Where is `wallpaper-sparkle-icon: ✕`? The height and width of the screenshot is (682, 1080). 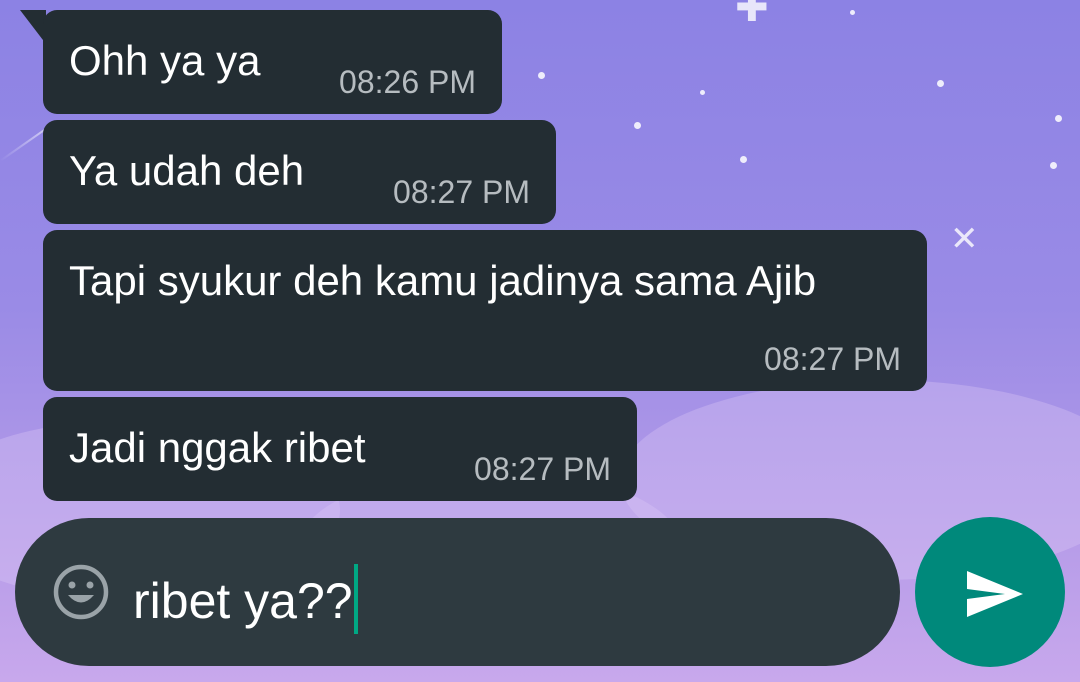 wallpaper-sparkle-icon: ✕ is located at coordinates (964, 239).